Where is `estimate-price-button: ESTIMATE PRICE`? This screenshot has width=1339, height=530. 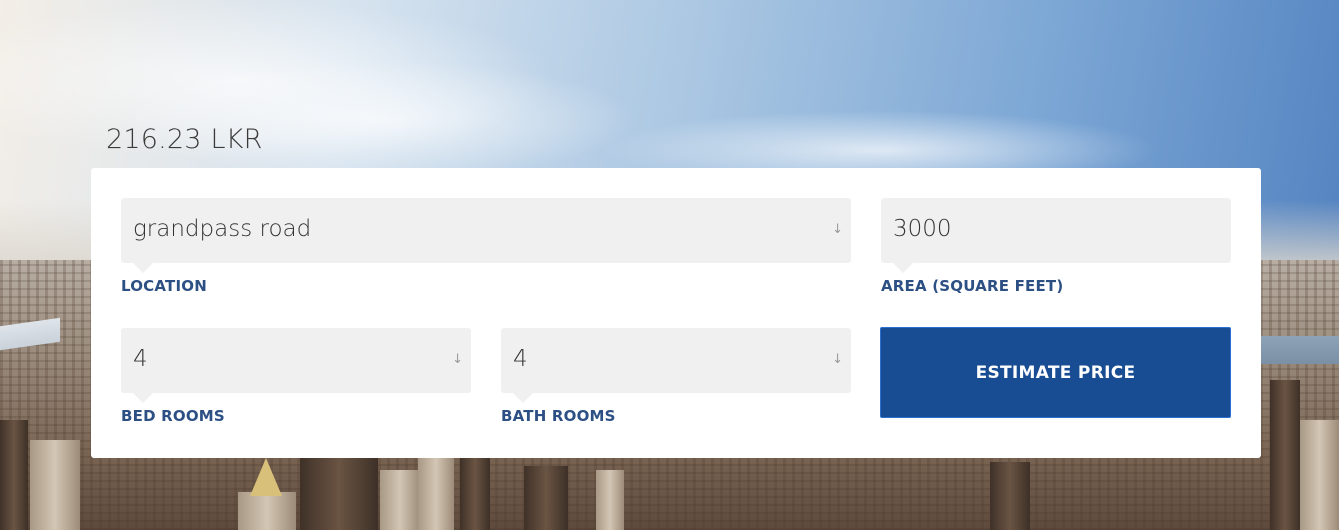 estimate-price-button: ESTIMATE PRICE is located at coordinates (1055, 372).